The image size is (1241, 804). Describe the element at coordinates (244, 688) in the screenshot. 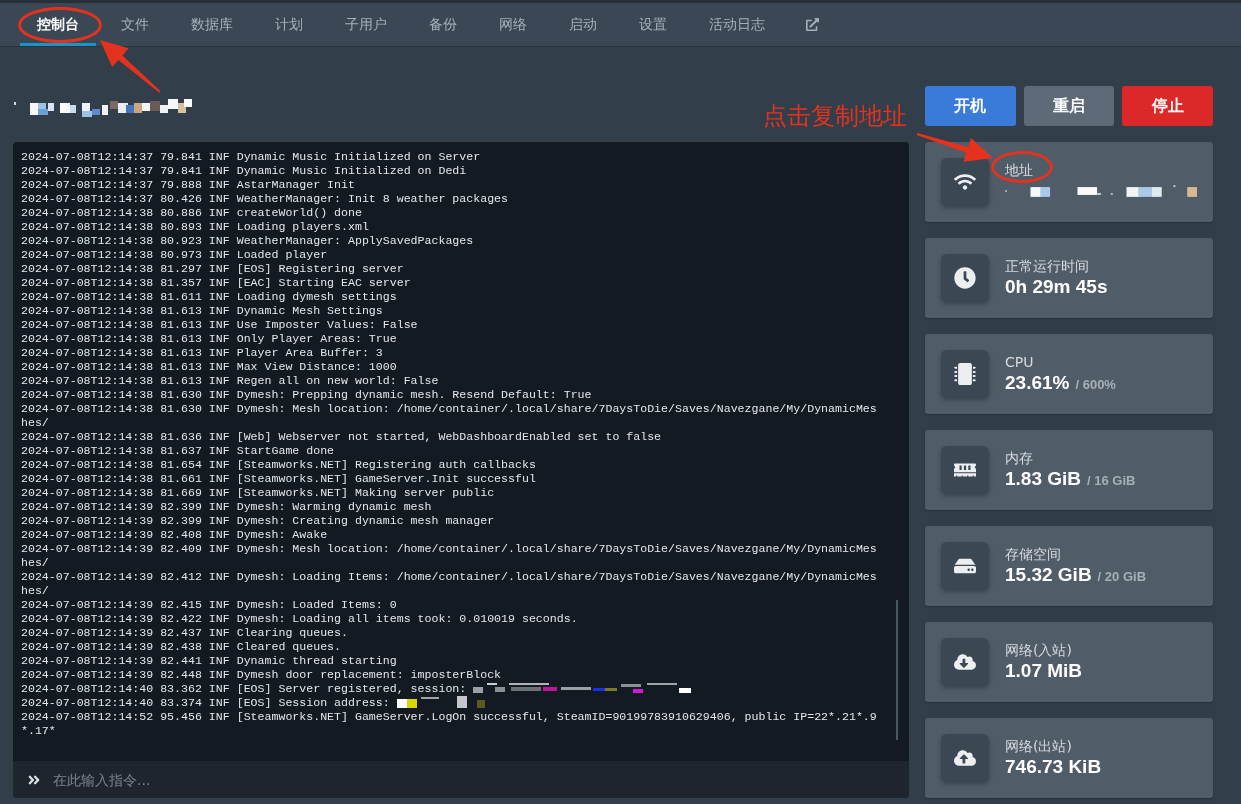

I see `log-line: 2024-07-08T12:14:40 83.362 INF [EOS] Server registered, session:` at that location.